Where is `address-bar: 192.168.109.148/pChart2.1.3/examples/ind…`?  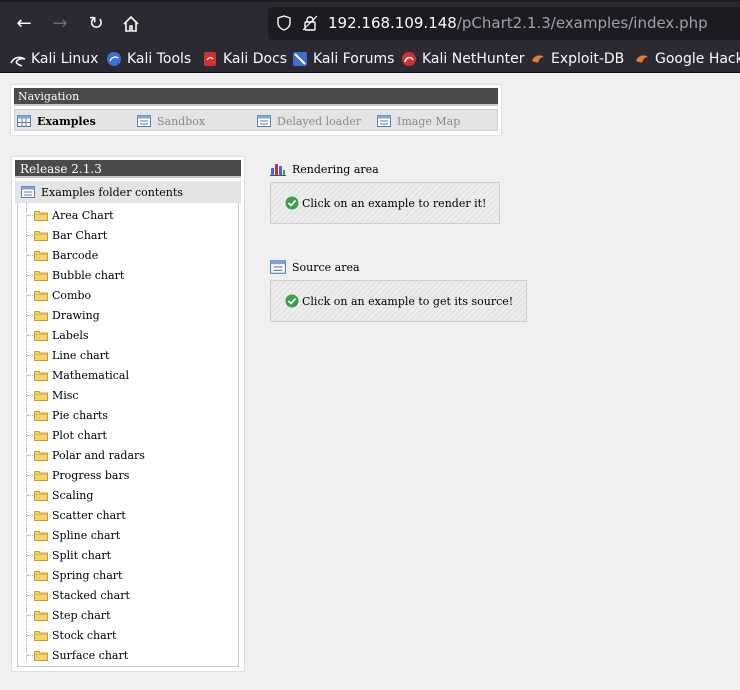 address-bar: 192.168.109.148/pChart2.1.3/examples/ind… is located at coordinates (504, 23).